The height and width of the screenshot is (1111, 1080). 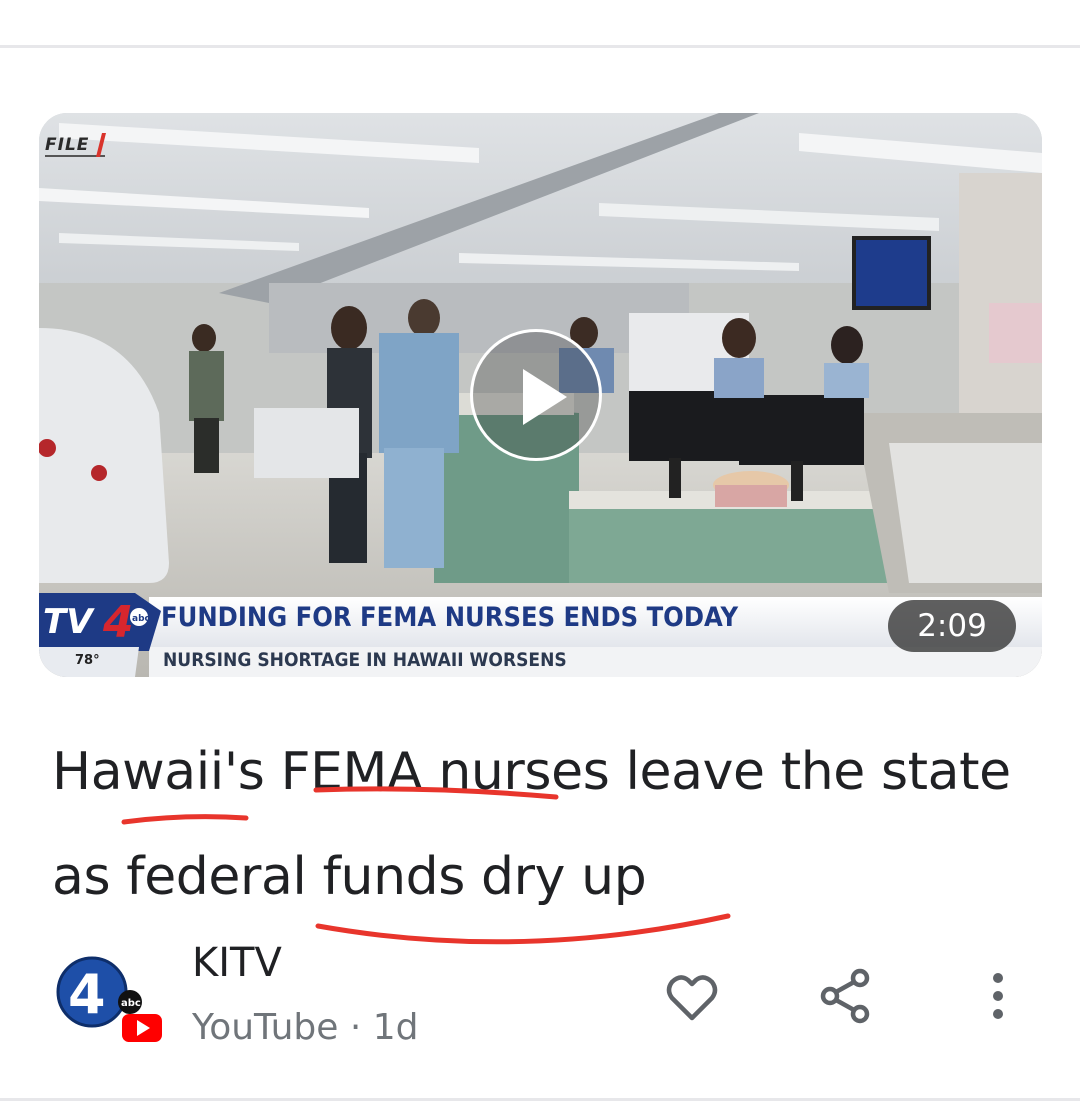 What do you see at coordinates (166, 772) in the screenshot?
I see `title-part-1: Hawaii's` at bounding box center [166, 772].